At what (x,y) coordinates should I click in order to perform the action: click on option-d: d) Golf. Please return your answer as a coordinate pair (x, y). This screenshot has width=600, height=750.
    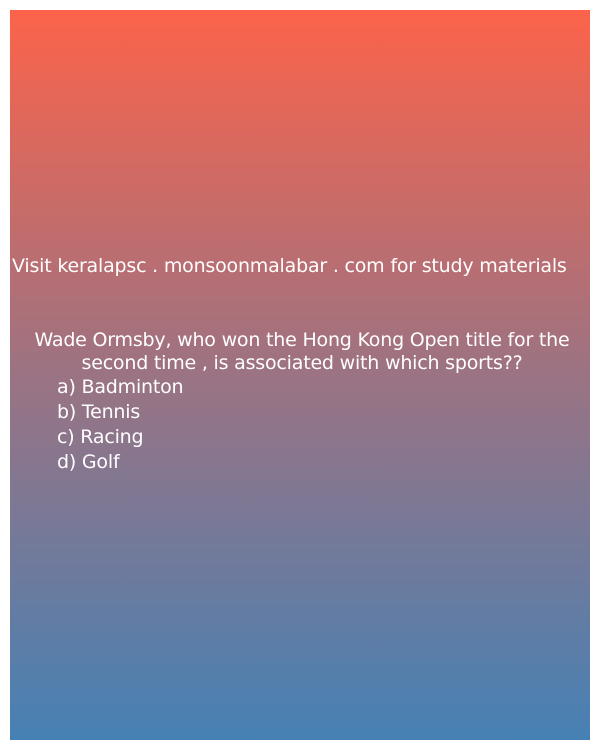
    Looking at the image, I should click on (88, 462).